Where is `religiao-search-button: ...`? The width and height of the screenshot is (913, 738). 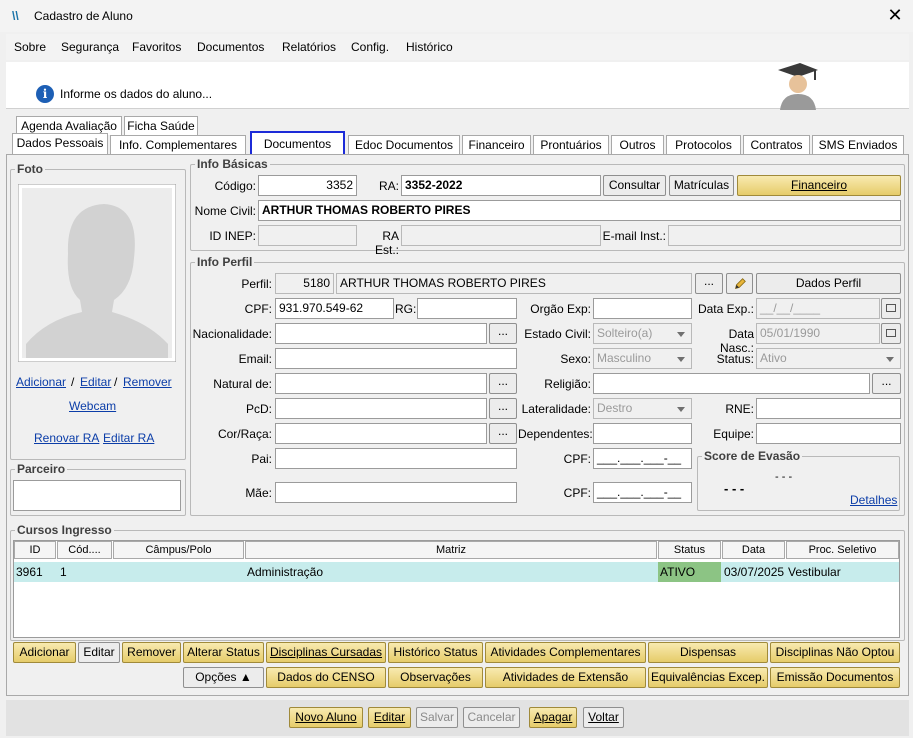 religiao-search-button: ... is located at coordinates (886, 383).